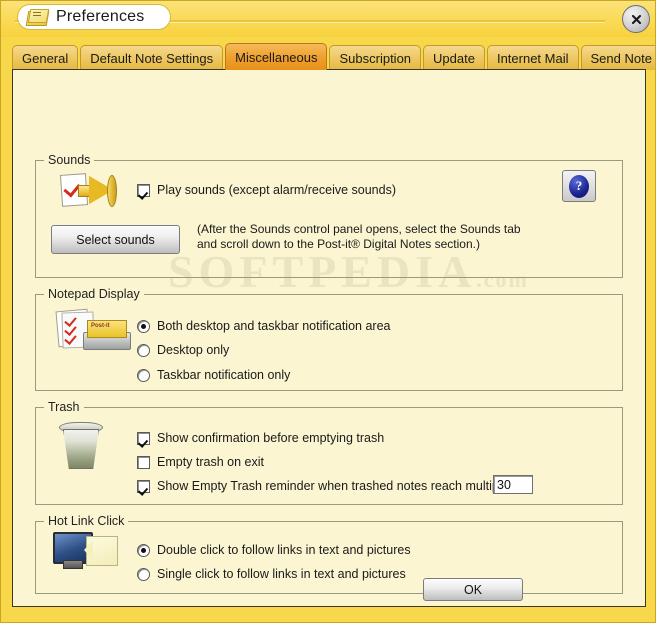 The image size is (656, 623). What do you see at coordinates (193, 350) in the screenshot?
I see `display-desktop-only-label: Desktop only` at bounding box center [193, 350].